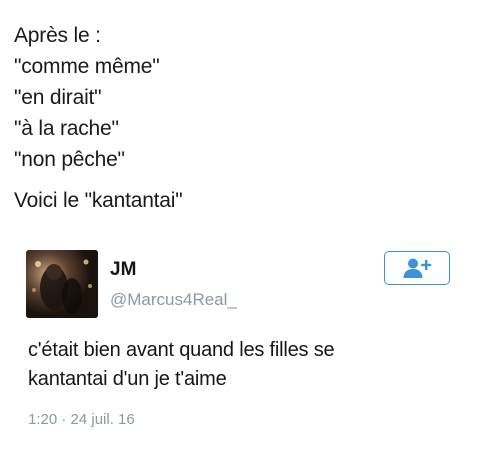  Describe the element at coordinates (58, 97) in the screenshot. I see `caption-line: "en dirait"` at that location.